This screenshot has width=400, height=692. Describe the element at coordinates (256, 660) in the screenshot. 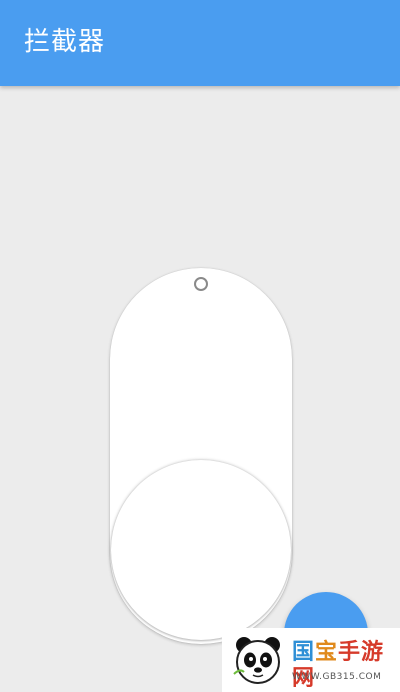

I see `panda-logo-icon` at that location.